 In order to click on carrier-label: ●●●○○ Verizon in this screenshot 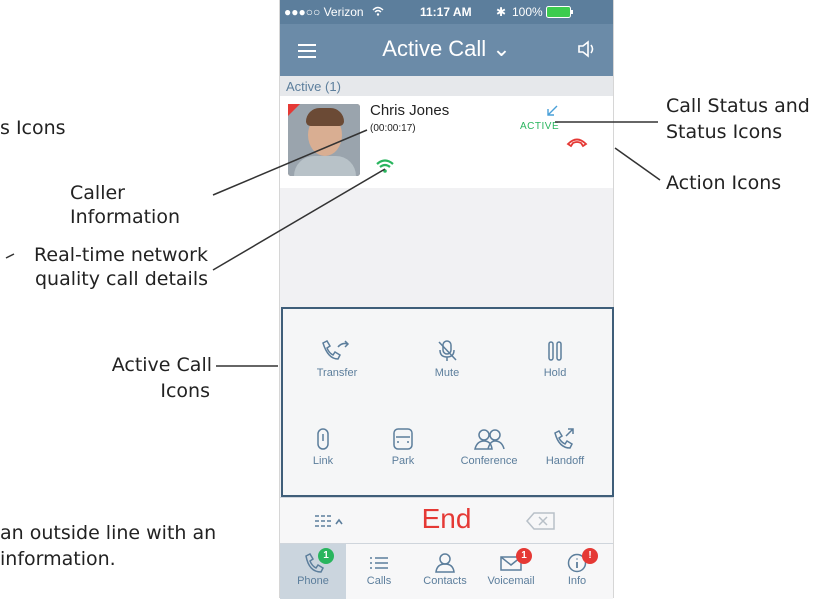, I will do `click(324, 12)`.